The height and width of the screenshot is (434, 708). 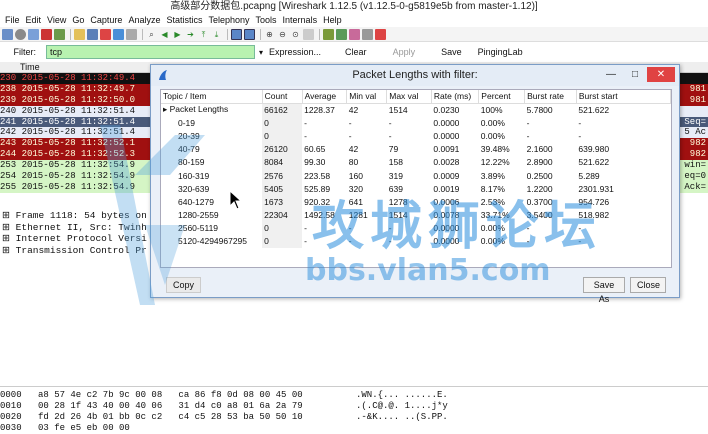 What do you see at coordinates (12, 20) in the screenshot?
I see `menu-item-file: File` at bounding box center [12, 20].